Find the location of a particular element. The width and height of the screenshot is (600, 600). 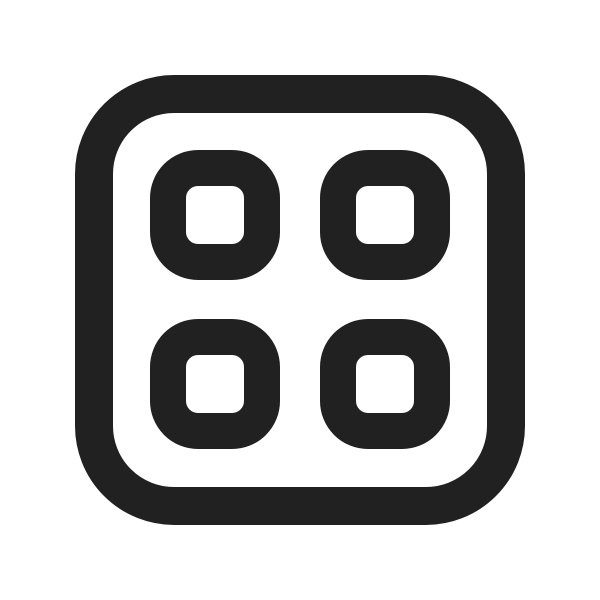

tile-top-right is located at coordinates (385, 215).